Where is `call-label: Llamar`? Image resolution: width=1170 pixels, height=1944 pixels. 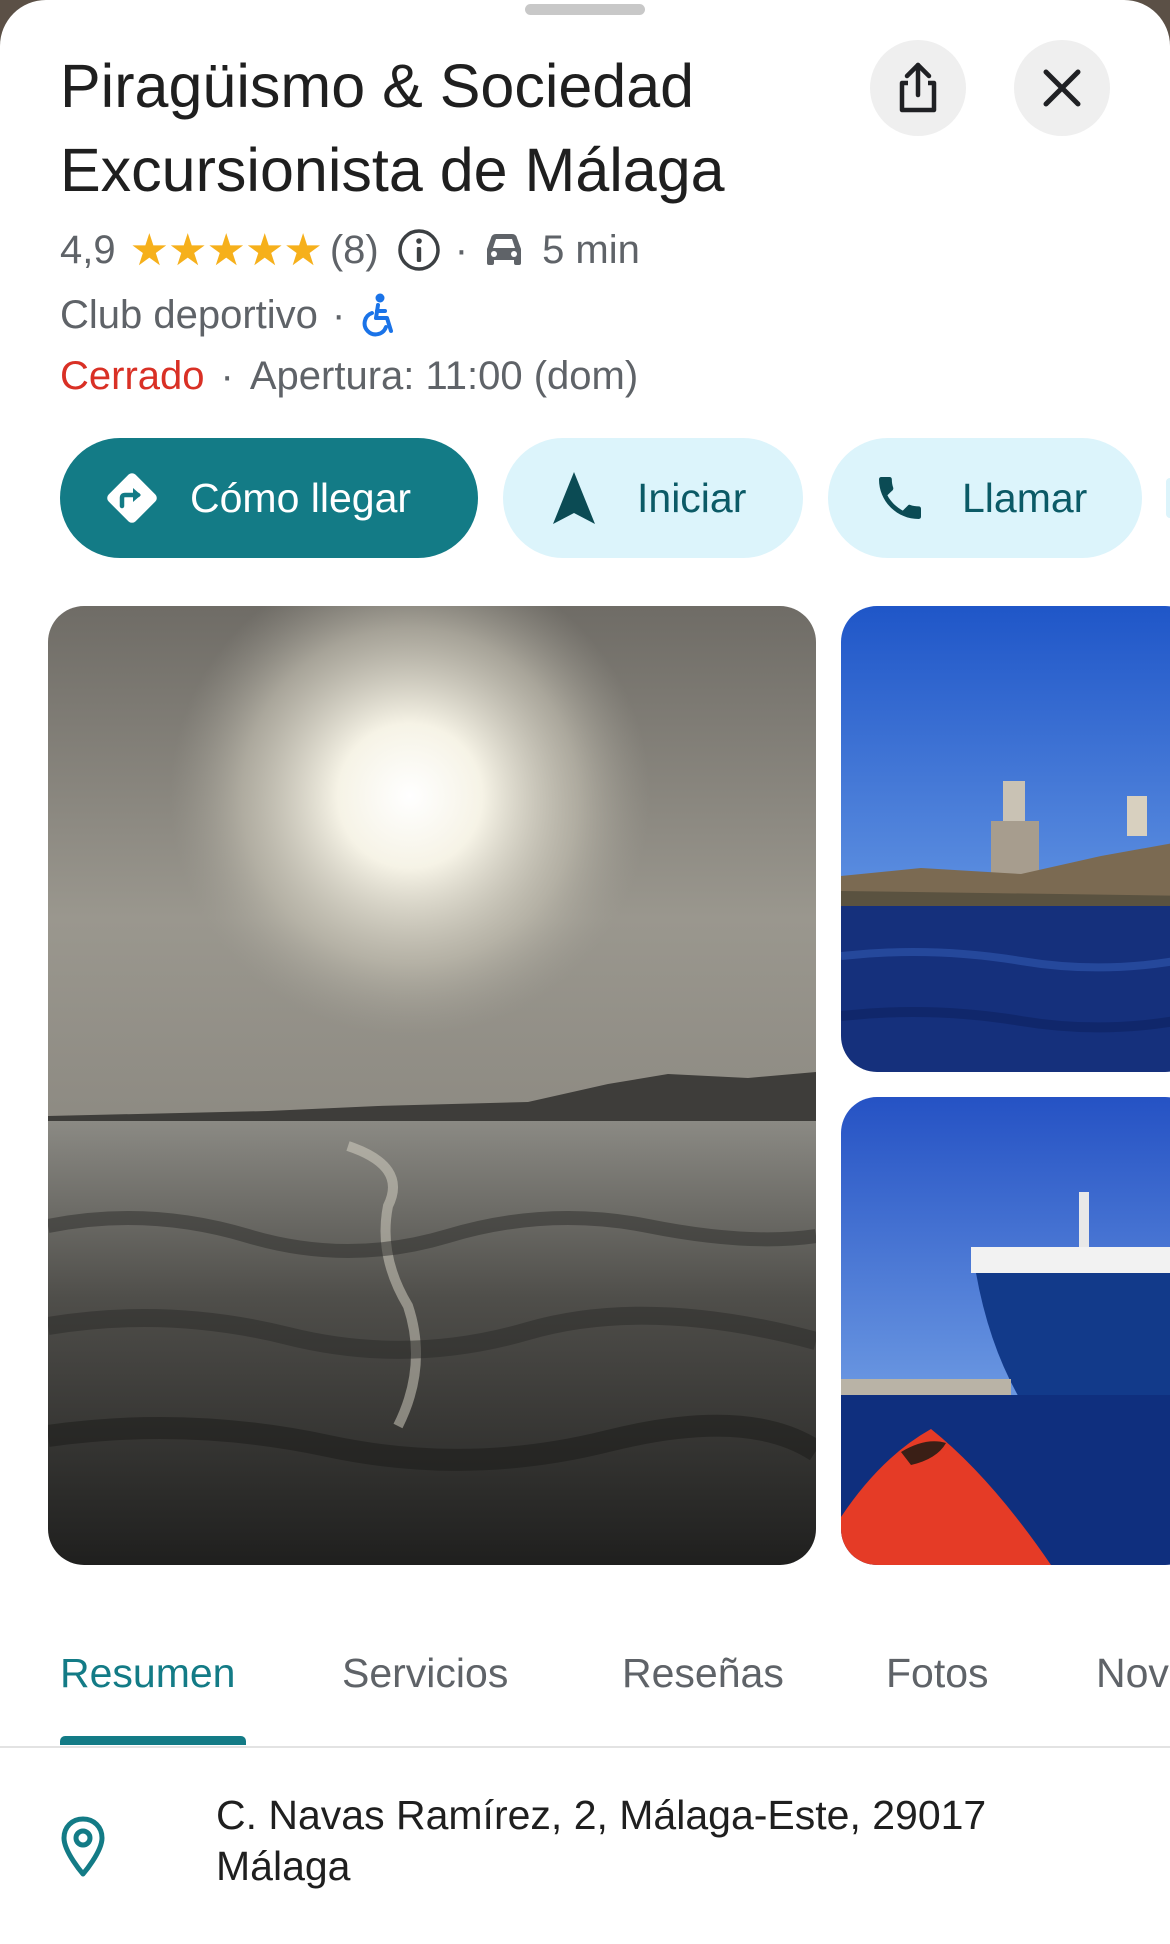
call-label: Llamar is located at coordinates (1025, 497).